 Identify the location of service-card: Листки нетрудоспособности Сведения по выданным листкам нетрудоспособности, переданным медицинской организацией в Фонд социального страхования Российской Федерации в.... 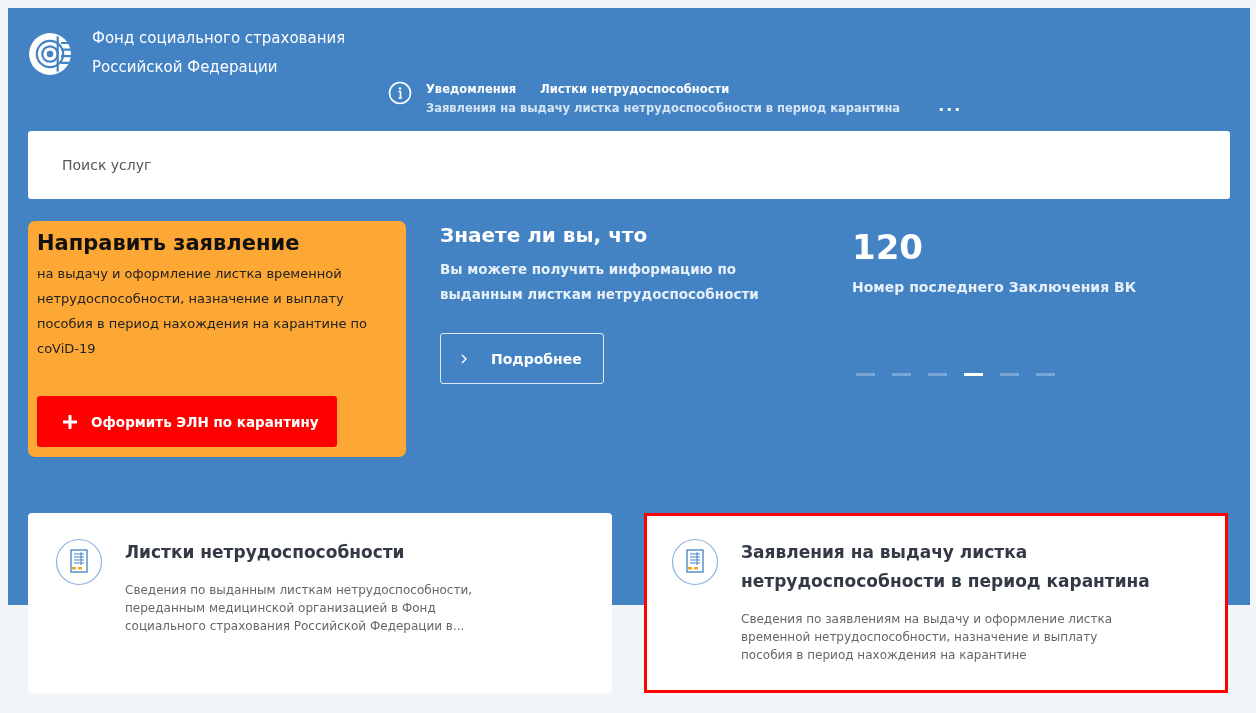
(320, 603).